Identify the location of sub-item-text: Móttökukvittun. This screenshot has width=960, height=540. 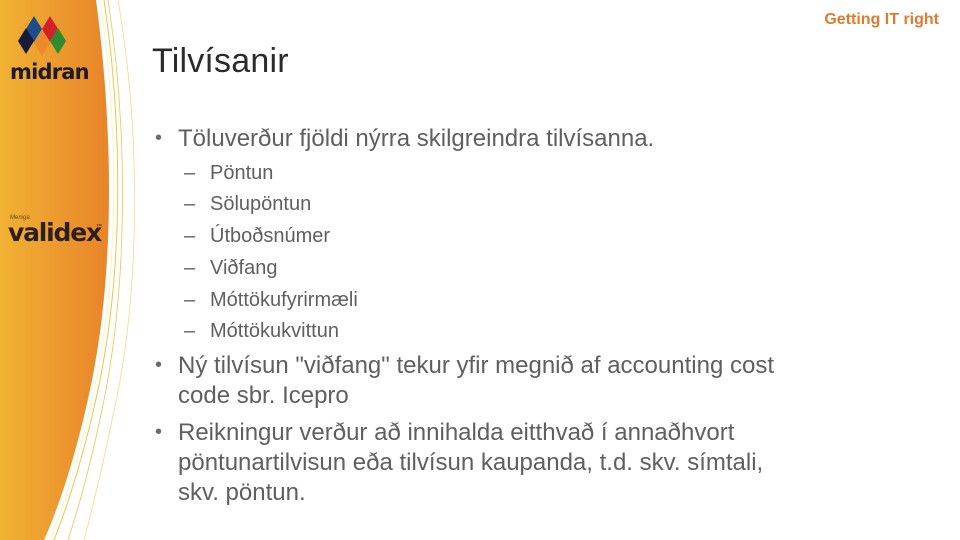
(274, 331).